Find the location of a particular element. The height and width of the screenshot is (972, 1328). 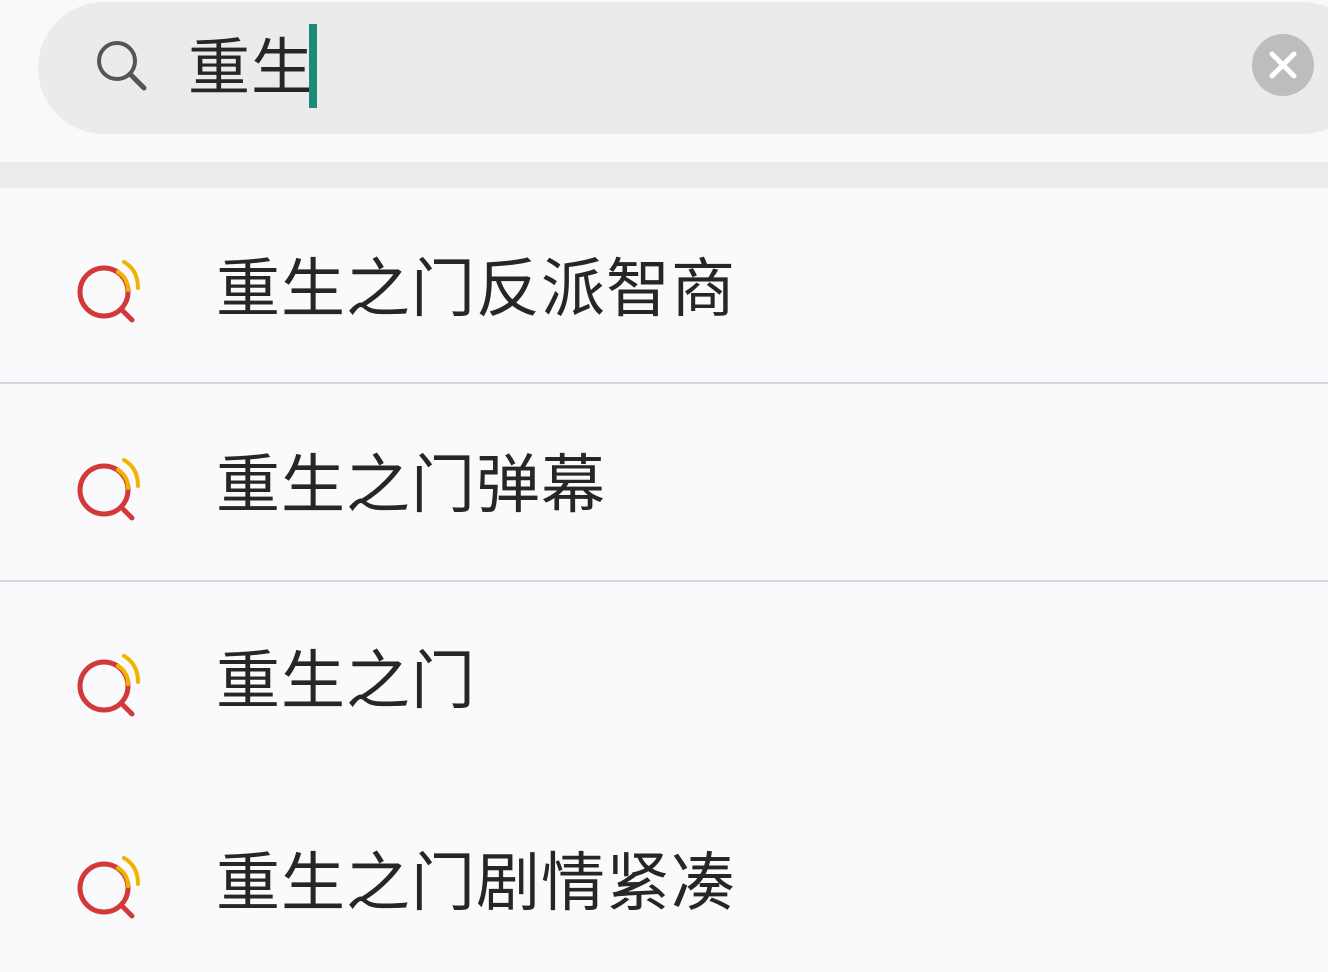

search-icon is located at coordinates (122, 66).